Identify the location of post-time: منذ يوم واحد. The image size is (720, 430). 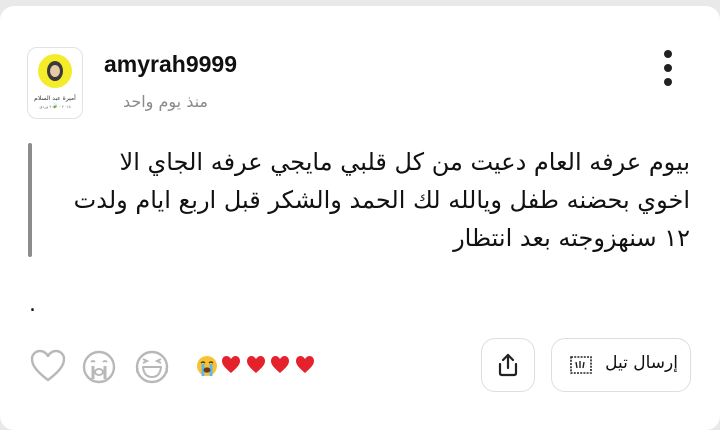
(165, 101).